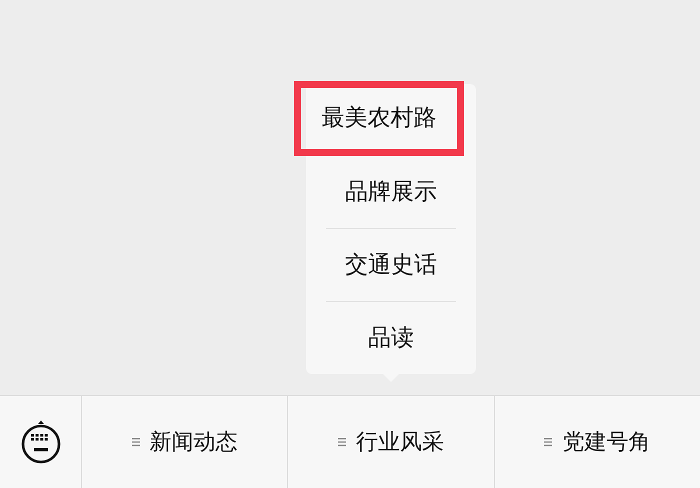  I want to click on submenu-item: 最美农村路, so click(379, 118).